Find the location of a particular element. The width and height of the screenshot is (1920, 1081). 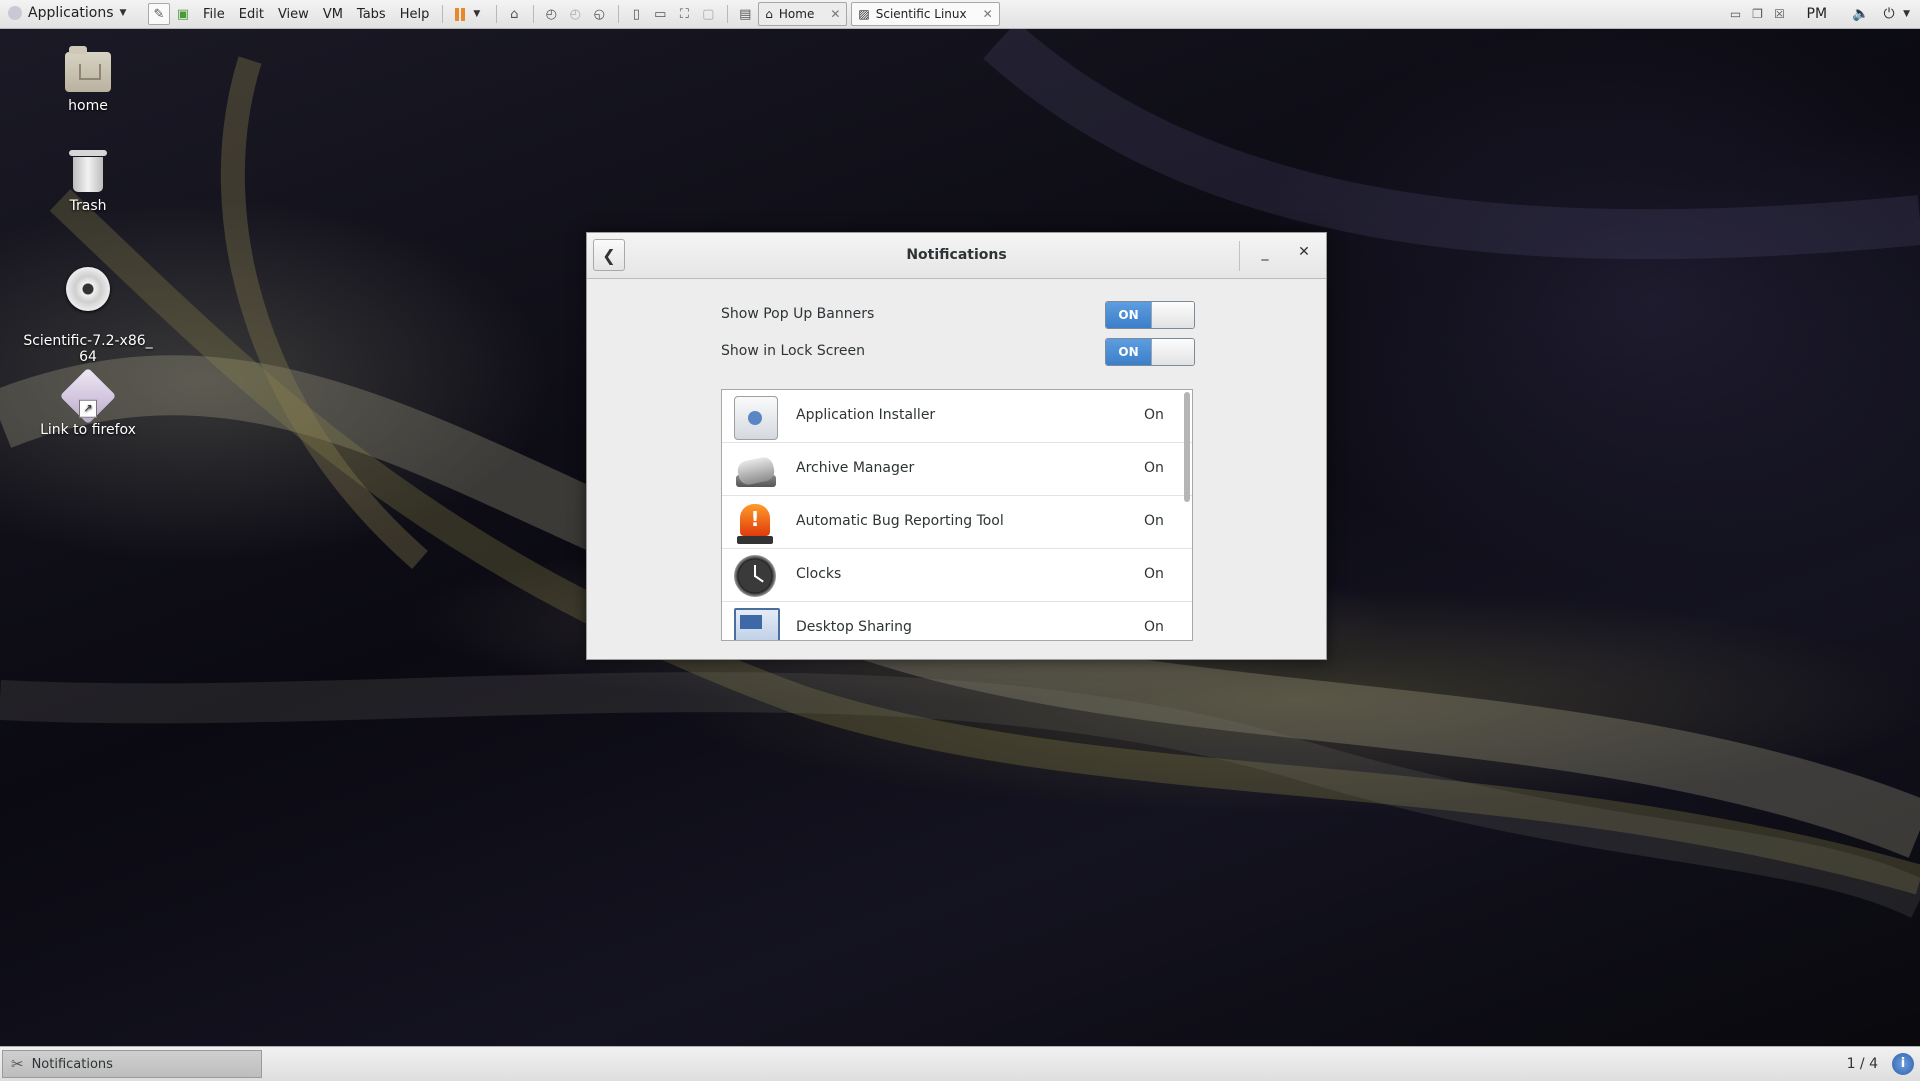

workspace-indicator: 1 / 4 is located at coordinates (1862, 1064).